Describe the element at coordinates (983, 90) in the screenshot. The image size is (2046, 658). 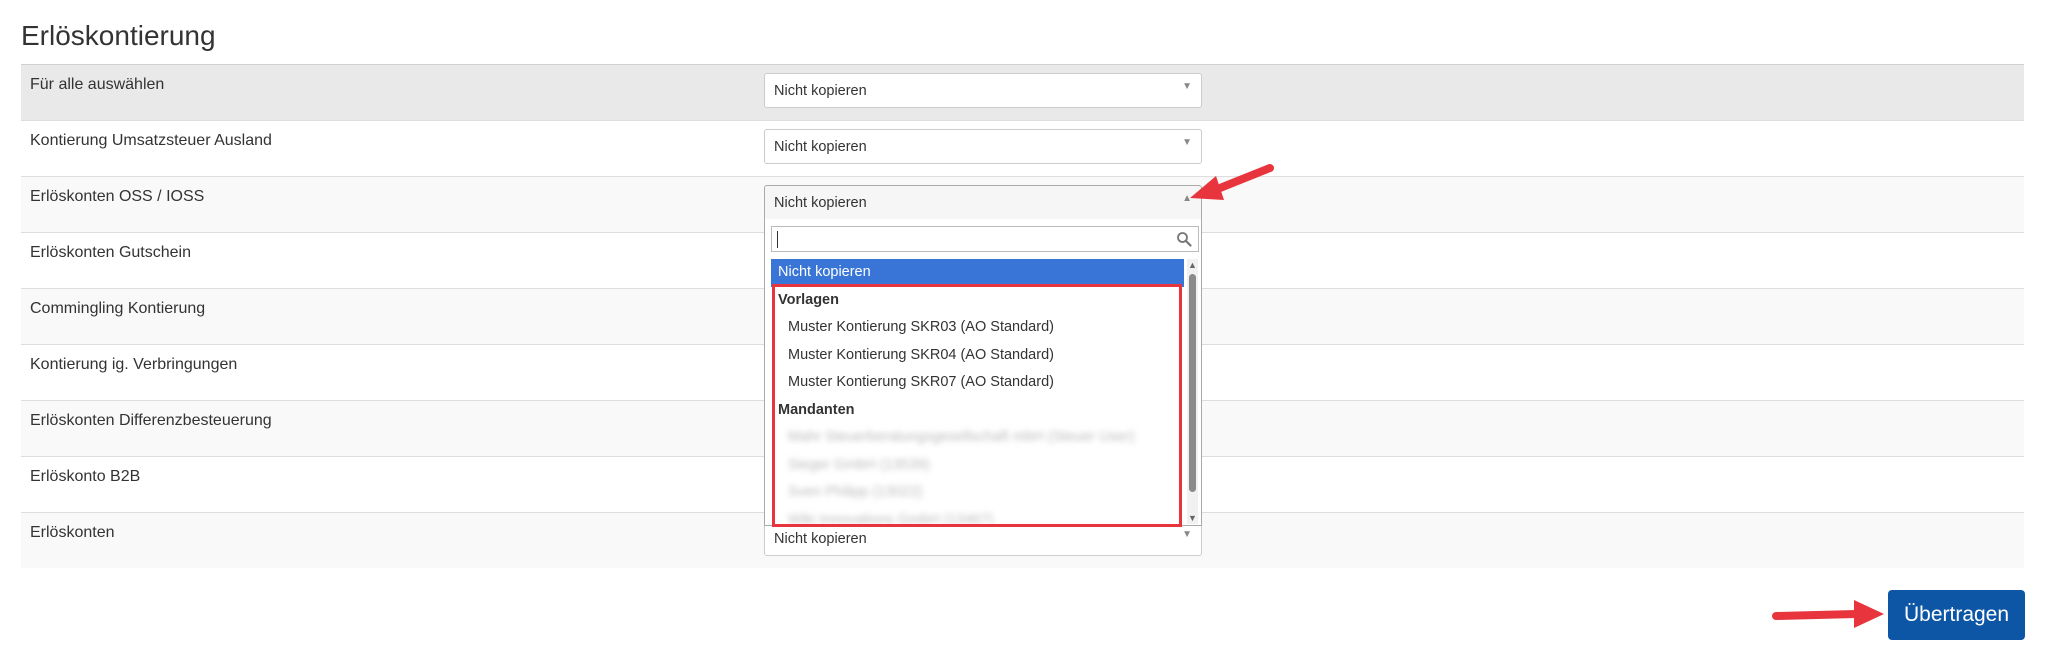
I see `select-fuer-alle: Nicht kopieren ▼` at that location.